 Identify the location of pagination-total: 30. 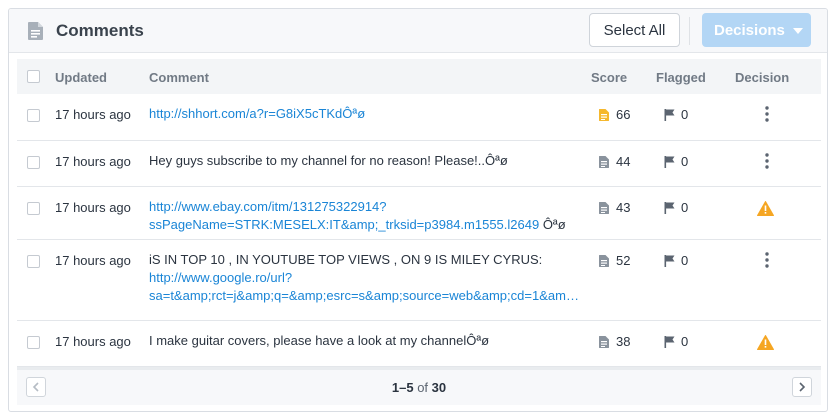
(439, 387).